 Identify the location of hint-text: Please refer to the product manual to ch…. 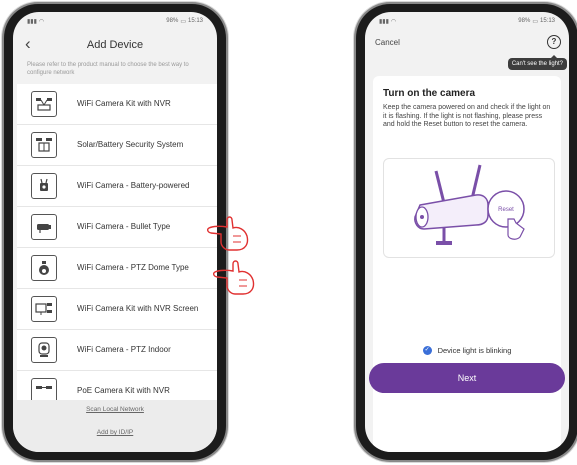
(108, 69).